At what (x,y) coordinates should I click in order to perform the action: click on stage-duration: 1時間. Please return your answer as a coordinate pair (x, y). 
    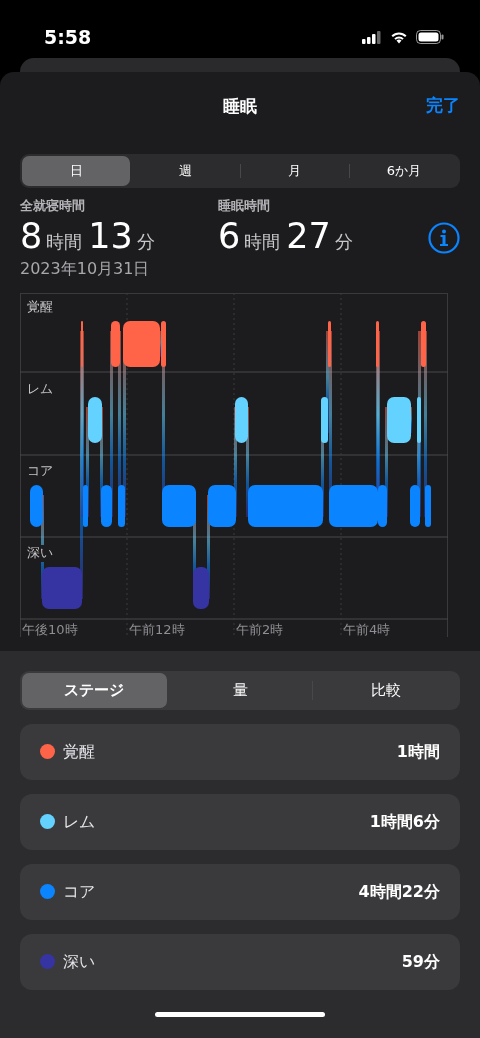
    Looking at the image, I should click on (418, 751).